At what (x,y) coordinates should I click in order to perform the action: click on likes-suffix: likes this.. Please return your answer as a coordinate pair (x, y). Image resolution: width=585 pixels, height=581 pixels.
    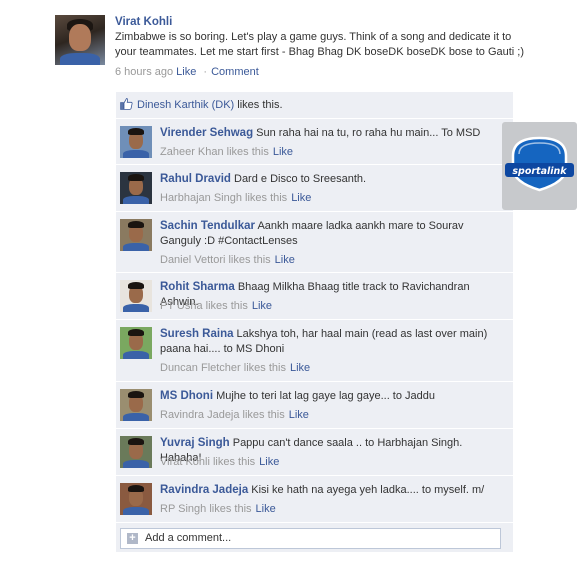
    Looking at the image, I should click on (258, 105).